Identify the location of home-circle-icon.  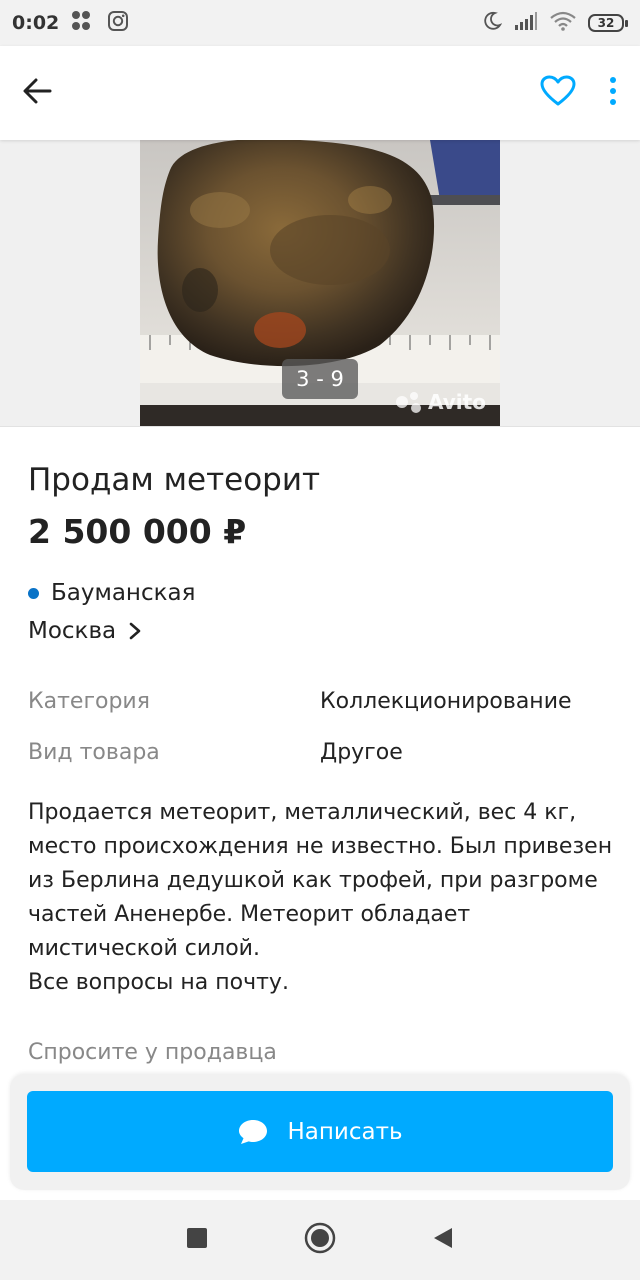
(320, 1240).